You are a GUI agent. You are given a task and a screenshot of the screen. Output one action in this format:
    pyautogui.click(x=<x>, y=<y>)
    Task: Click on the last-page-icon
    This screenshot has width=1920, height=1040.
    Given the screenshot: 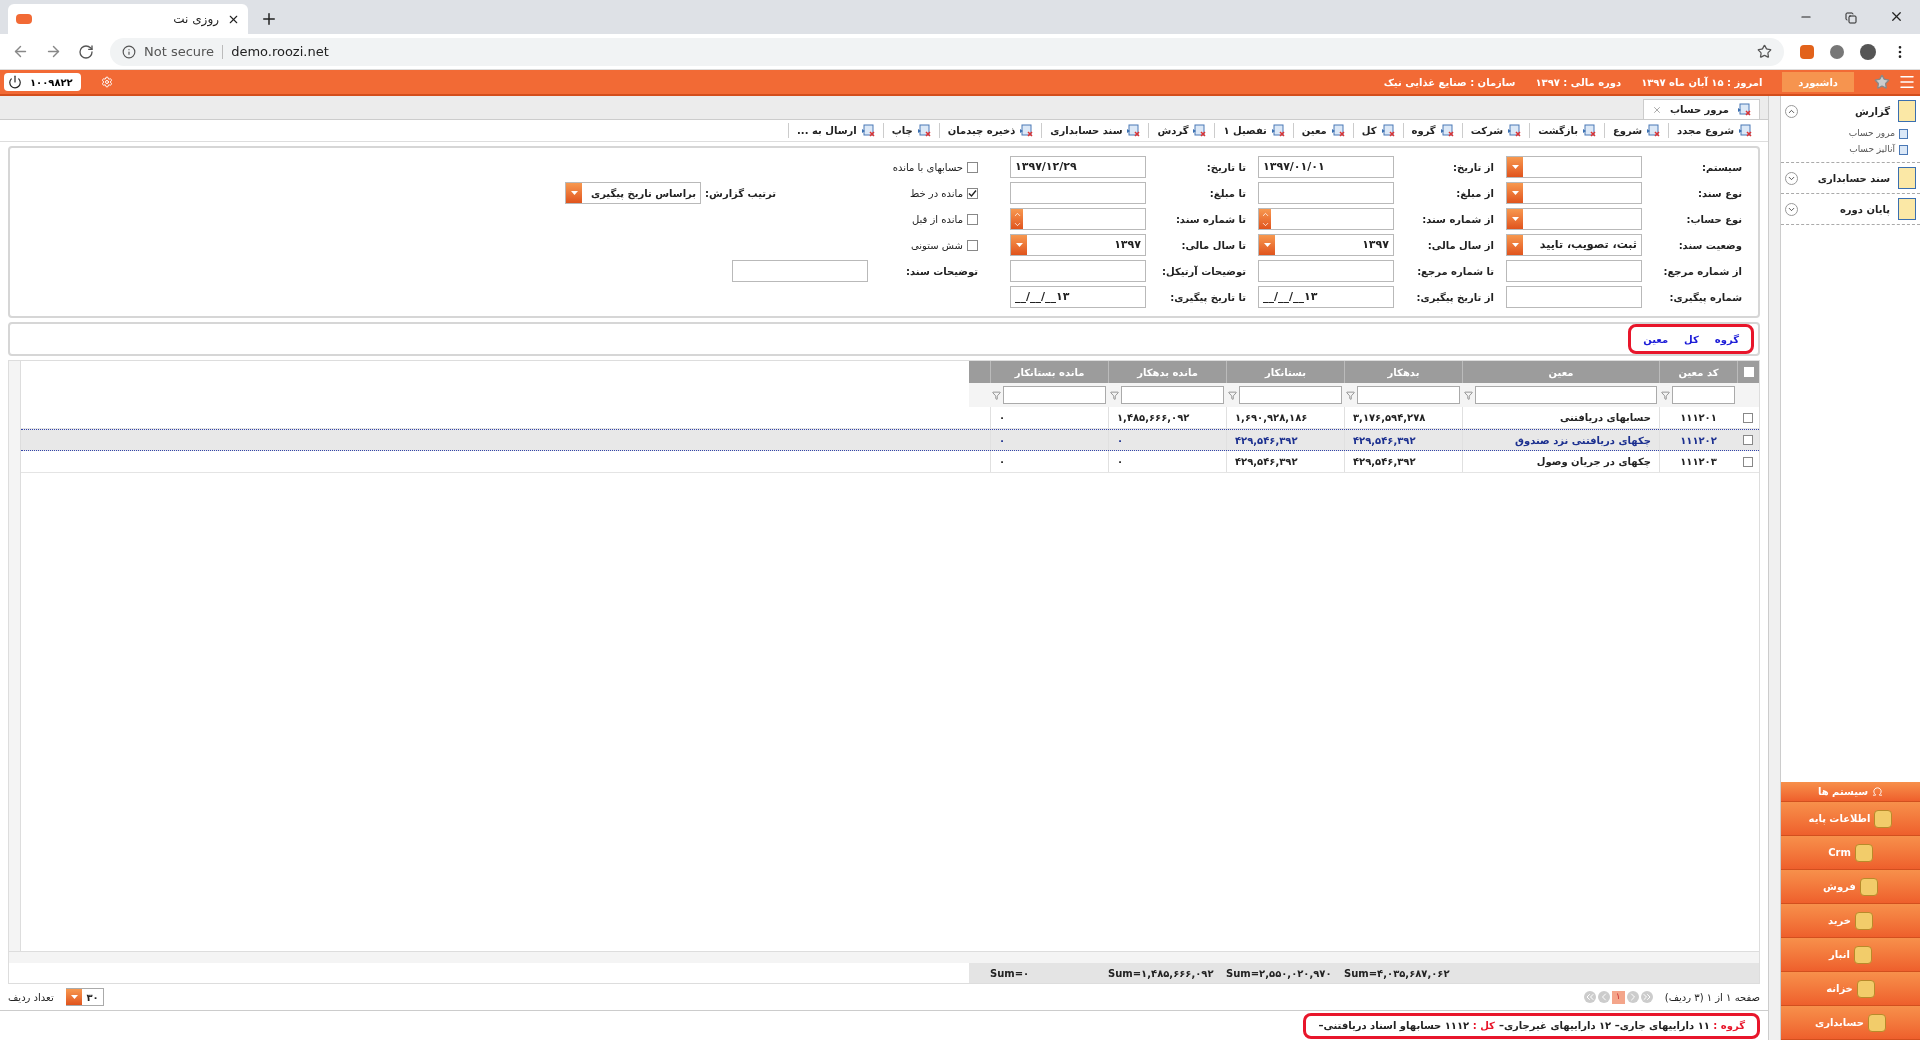 What is the action you would take?
    pyautogui.click(x=1589, y=997)
    